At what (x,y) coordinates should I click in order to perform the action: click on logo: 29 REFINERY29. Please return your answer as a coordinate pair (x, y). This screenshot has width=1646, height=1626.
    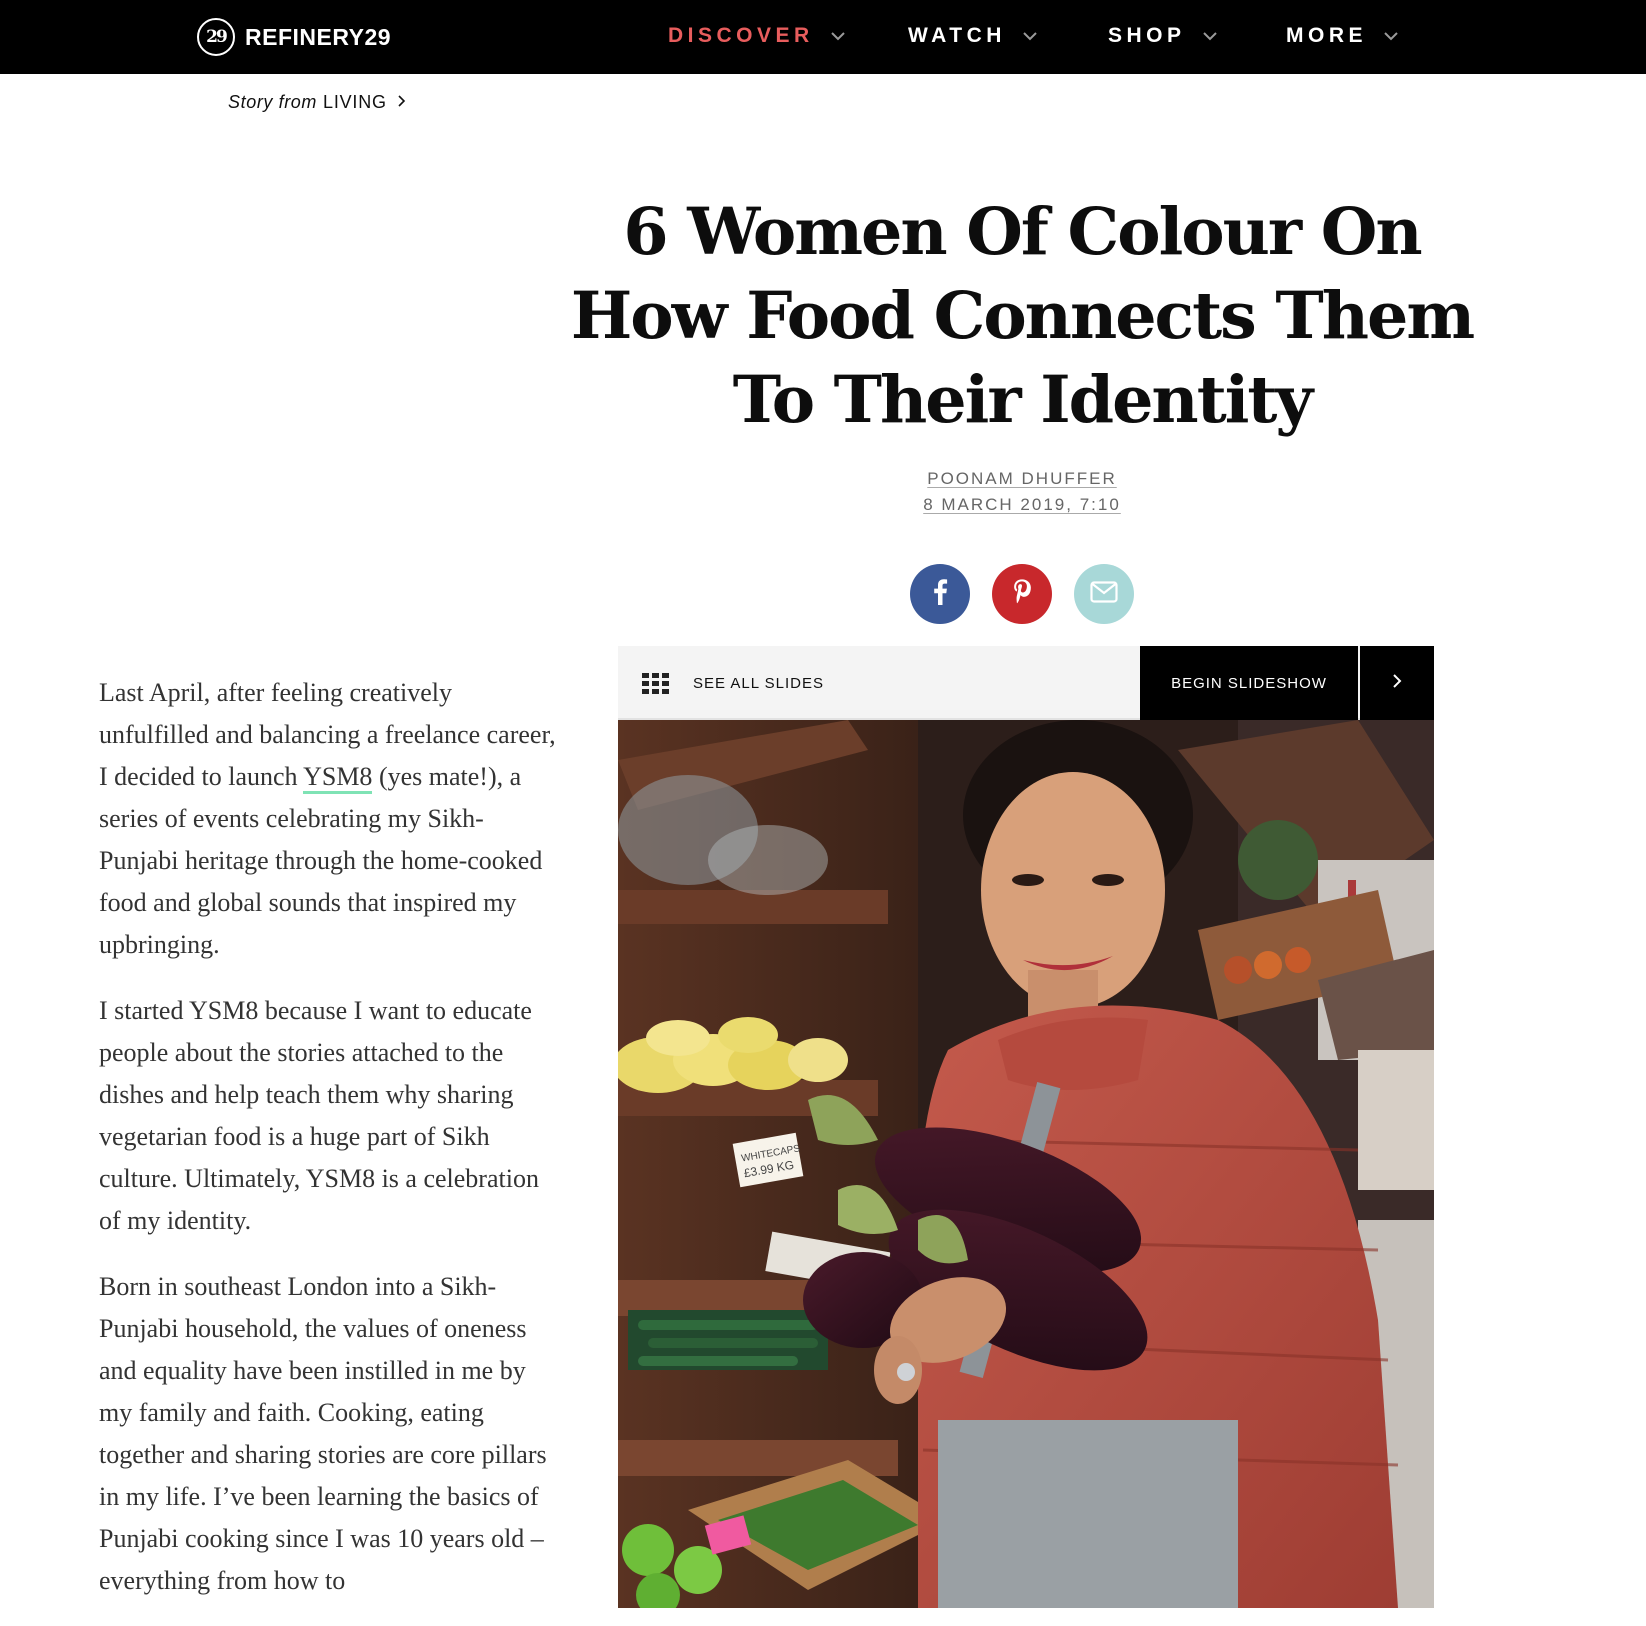
    Looking at the image, I should click on (294, 37).